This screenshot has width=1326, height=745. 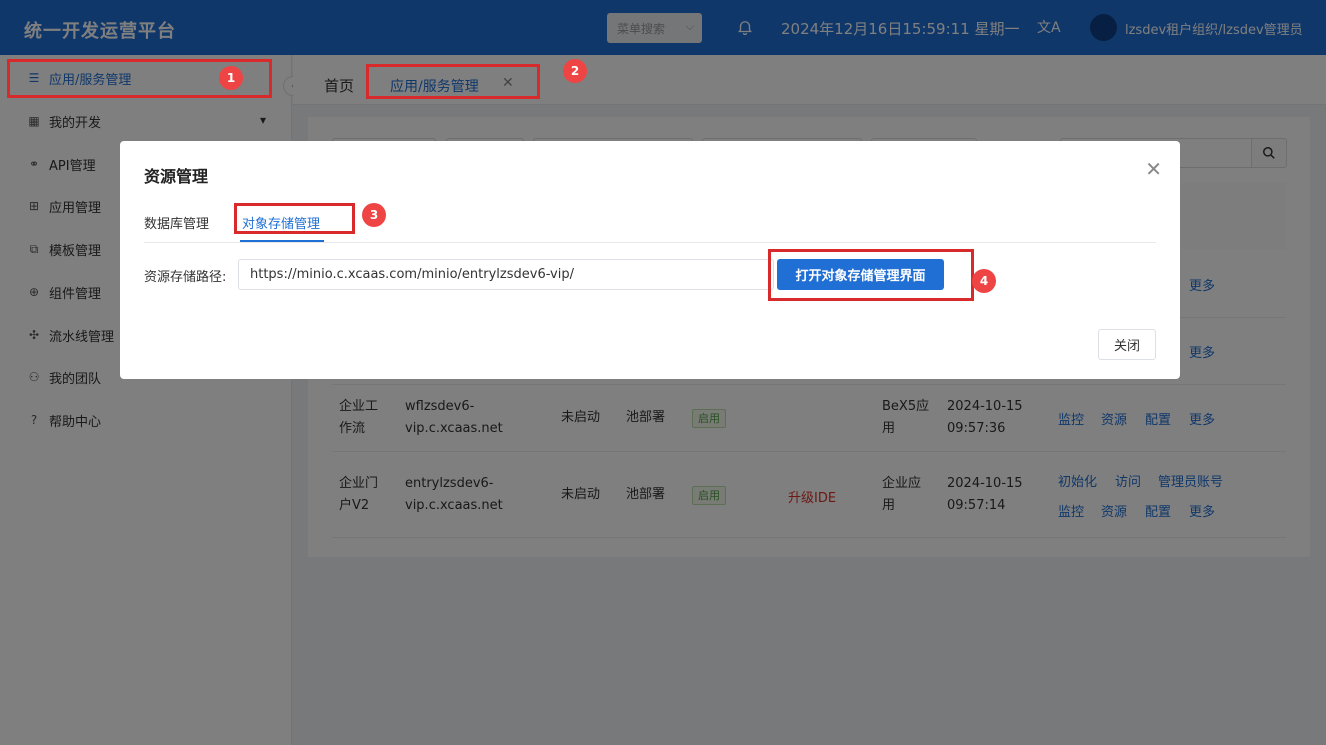 What do you see at coordinates (984, 281) in the screenshot?
I see `annotation-number: 4` at bounding box center [984, 281].